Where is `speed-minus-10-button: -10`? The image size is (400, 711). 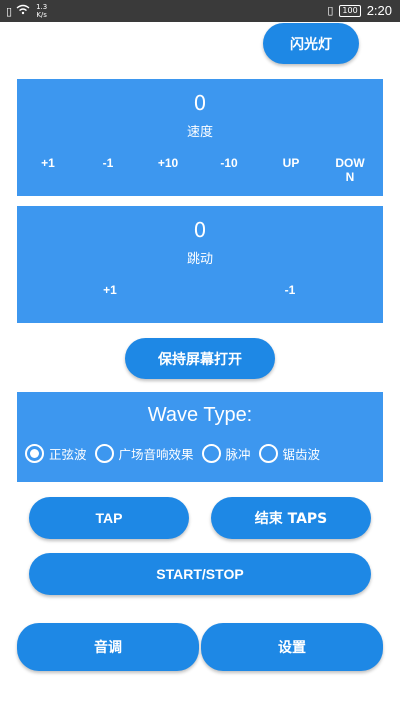 speed-minus-10-button: -10 is located at coordinates (229, 163).